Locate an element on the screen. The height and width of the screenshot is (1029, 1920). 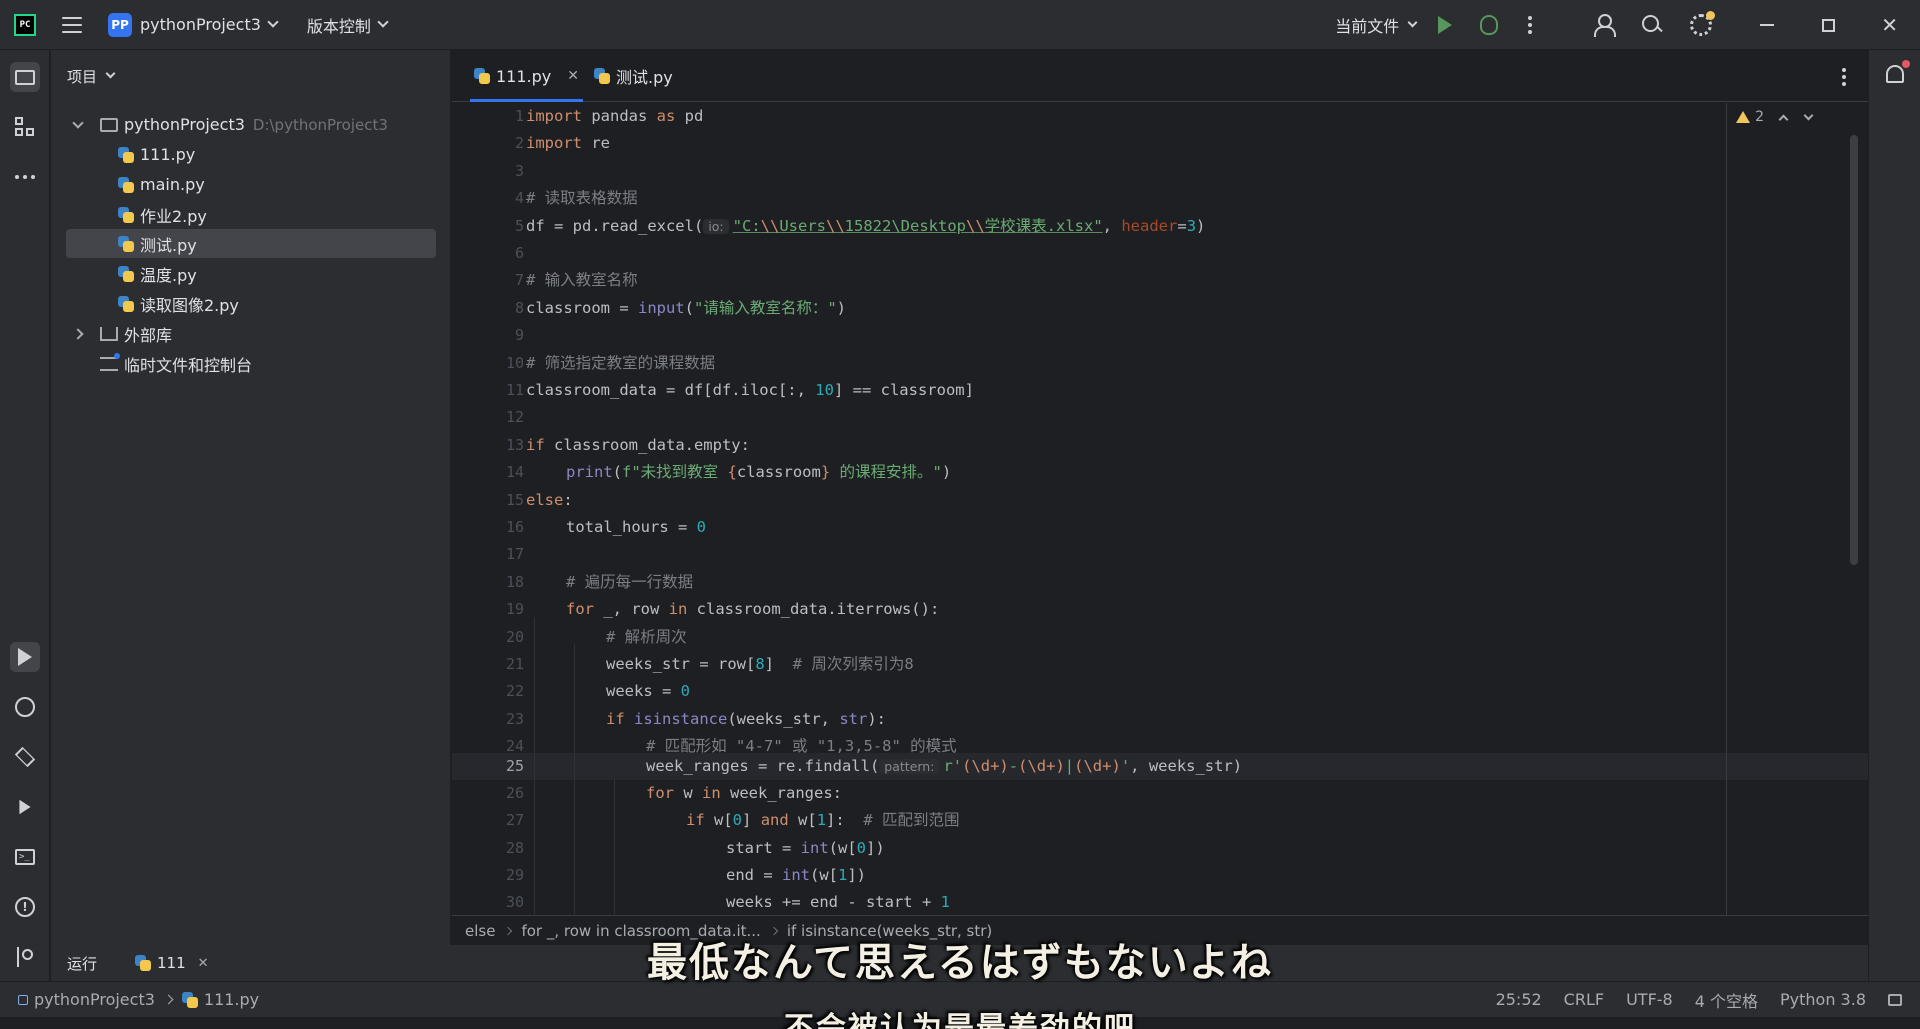
run-config-selector: 当前文件 is located at coordinates (1376, 25).